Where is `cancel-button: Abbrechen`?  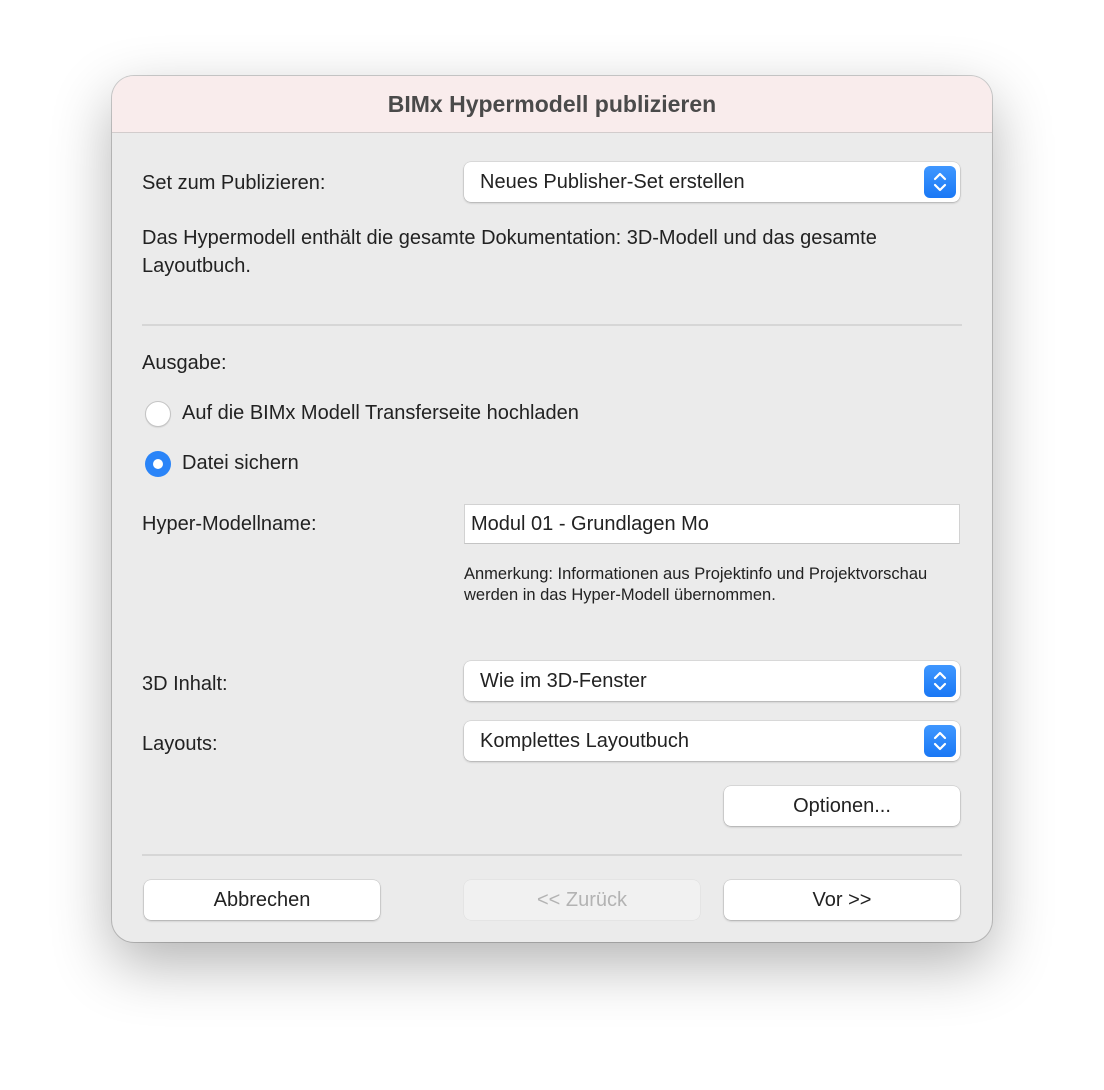 cancel-button: Abbrechen is located at coordinates (262, 900).